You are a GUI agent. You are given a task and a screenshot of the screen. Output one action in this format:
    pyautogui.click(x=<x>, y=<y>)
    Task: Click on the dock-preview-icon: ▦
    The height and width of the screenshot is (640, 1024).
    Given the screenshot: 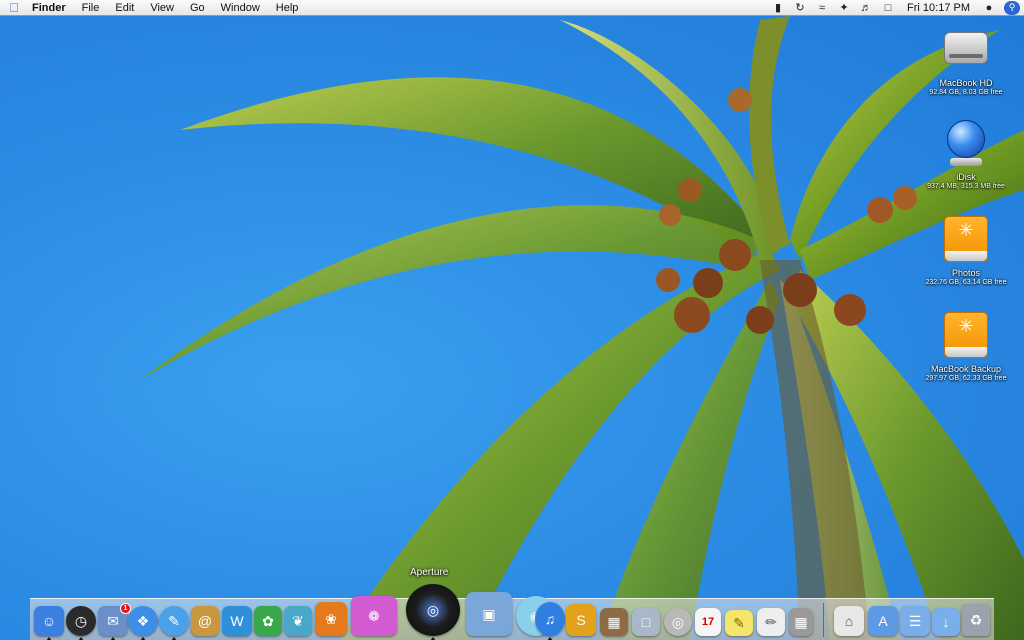 What is the action you would take?
    pyautogui.click(x=614, y=622)
    